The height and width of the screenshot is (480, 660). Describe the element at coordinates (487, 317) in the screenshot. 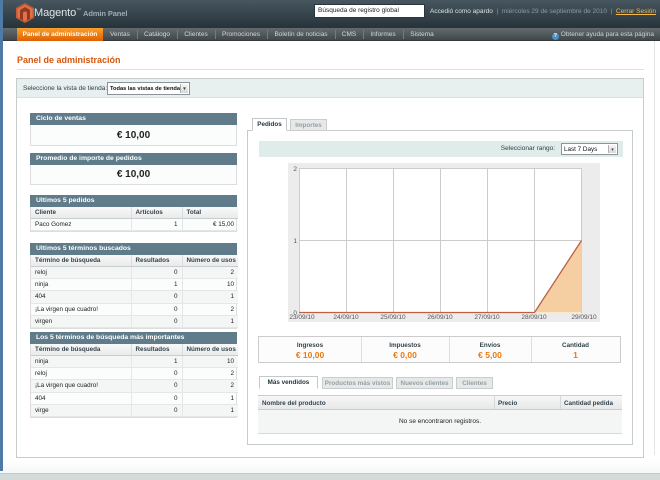

I see `svg-text: 27/09/10` at that location.